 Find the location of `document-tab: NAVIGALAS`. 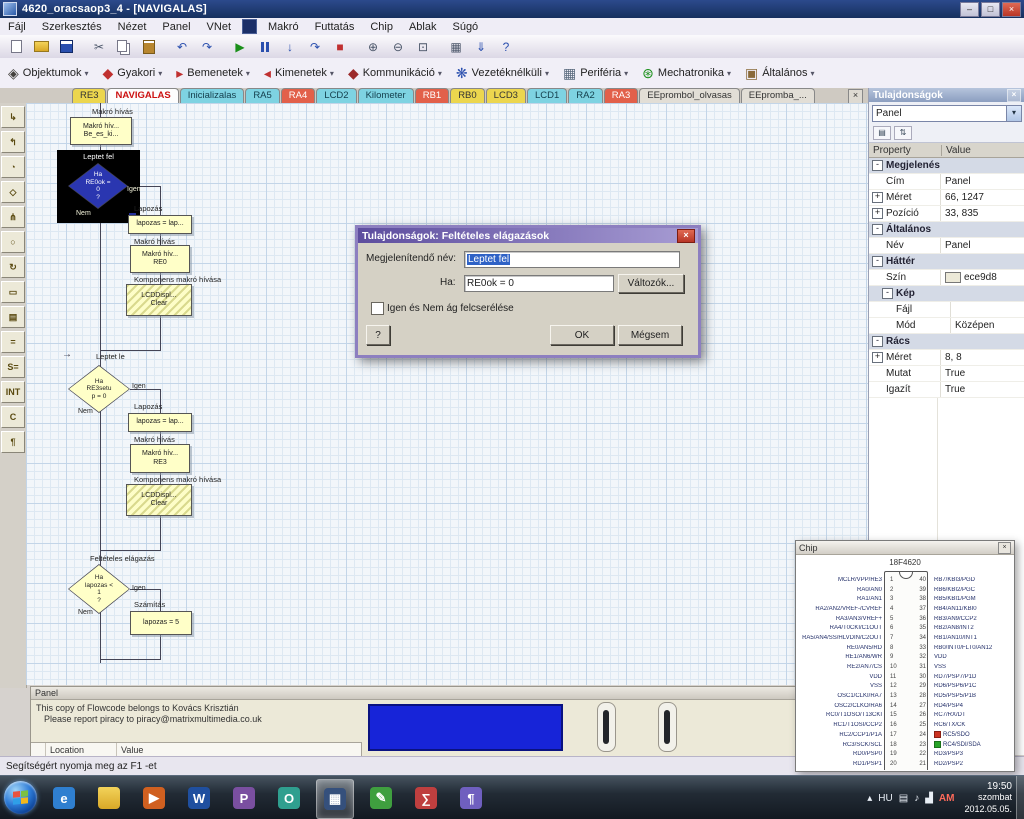

document-tab: NAVIGALAS is located at coordinates (143, 95).